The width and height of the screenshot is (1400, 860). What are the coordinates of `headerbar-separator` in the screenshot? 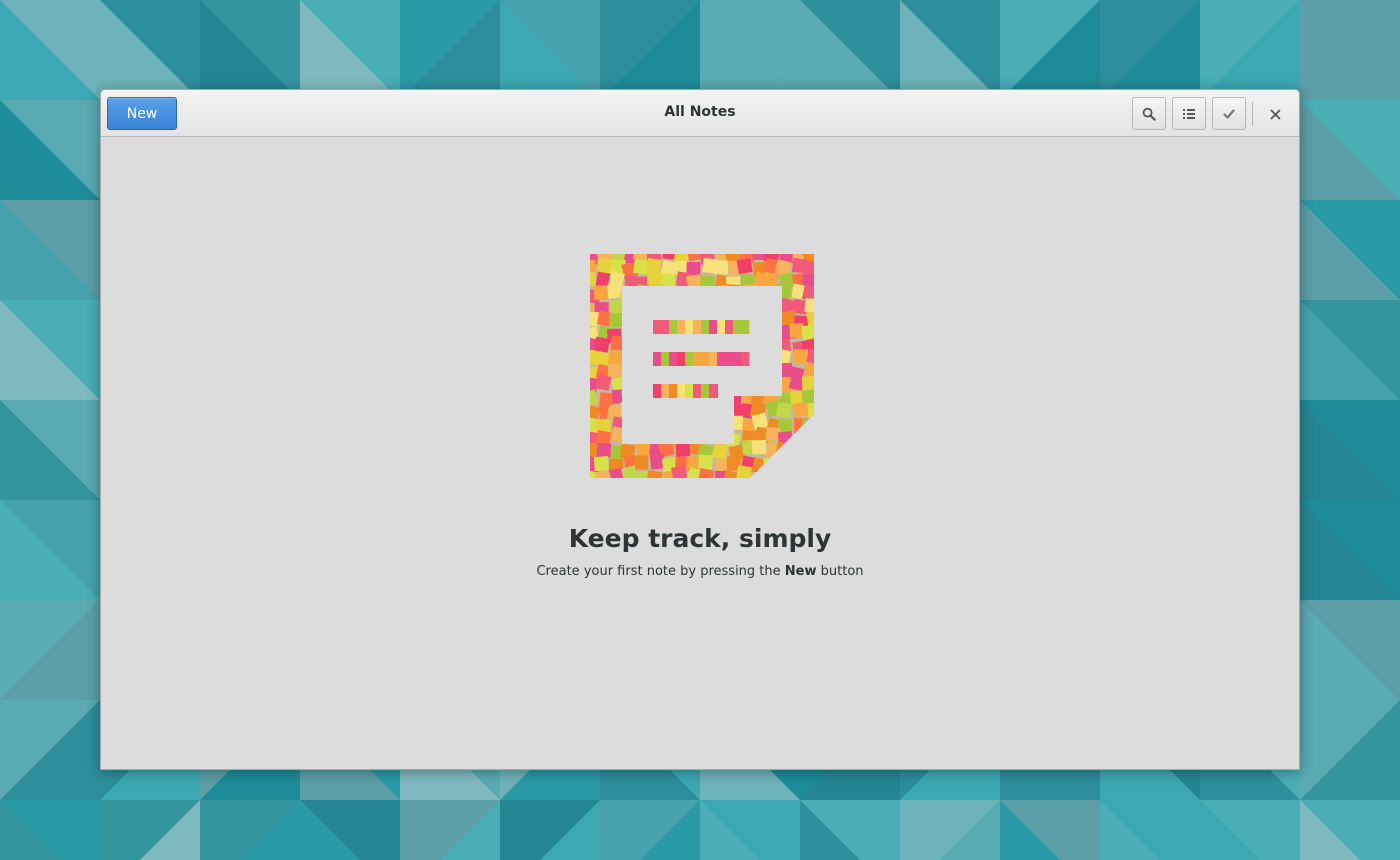 It's located at (1252, 114).